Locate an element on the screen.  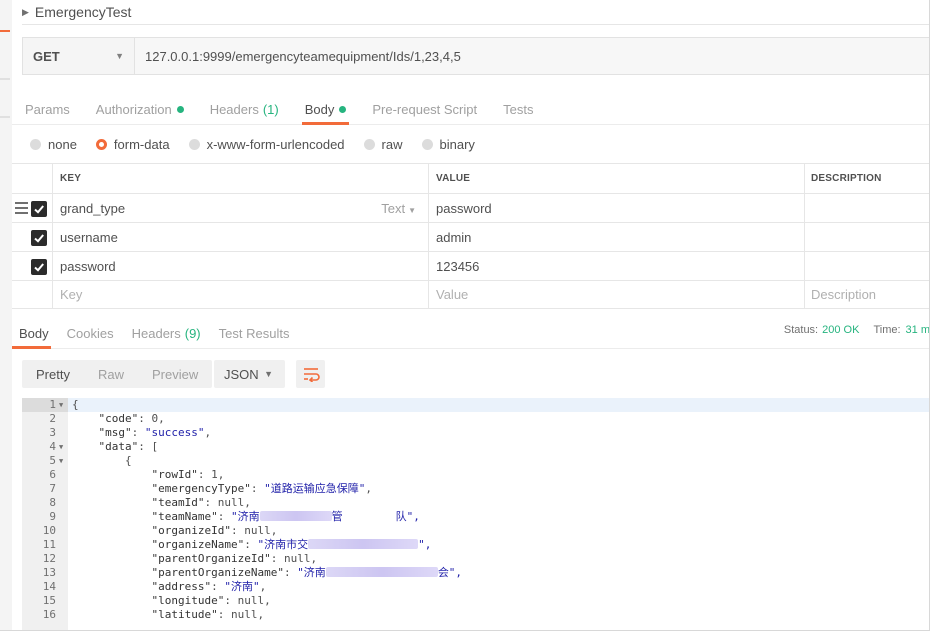
radio-none: none is located at coordinates (53, 144).